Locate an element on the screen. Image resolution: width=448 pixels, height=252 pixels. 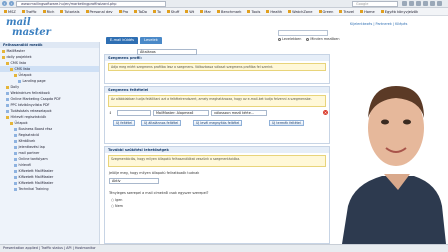
bookmark-item: Stuff is located at coordinates (173, 12).